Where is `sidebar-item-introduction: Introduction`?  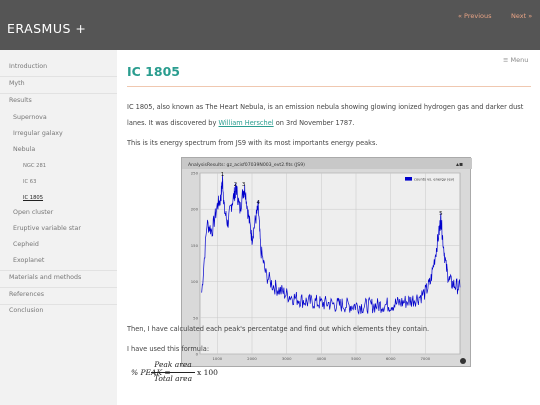
sidebar-item-introduction: Introduction is located at coordinates (28, 66).